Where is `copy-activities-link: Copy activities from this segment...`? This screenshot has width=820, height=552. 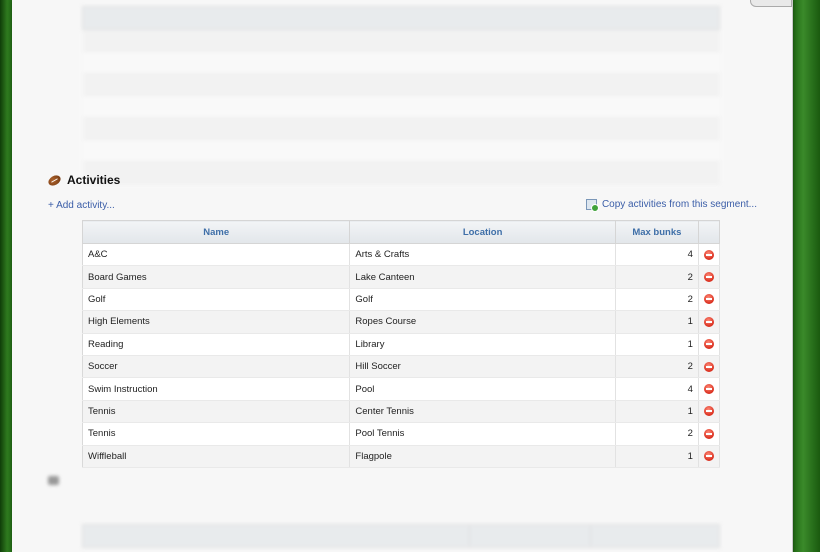 copy-activities-link: Copy activities from this segment... is located at coordinates (671, 205).